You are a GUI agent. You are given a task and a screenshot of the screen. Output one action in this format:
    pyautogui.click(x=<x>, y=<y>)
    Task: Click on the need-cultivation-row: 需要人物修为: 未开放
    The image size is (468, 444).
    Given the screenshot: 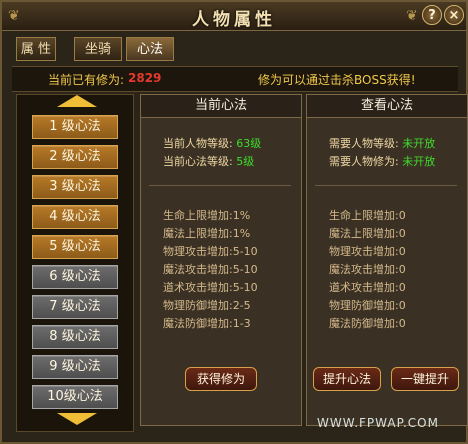 What is the action you would take?
    pyautogui.click(x=382, y=161)
    